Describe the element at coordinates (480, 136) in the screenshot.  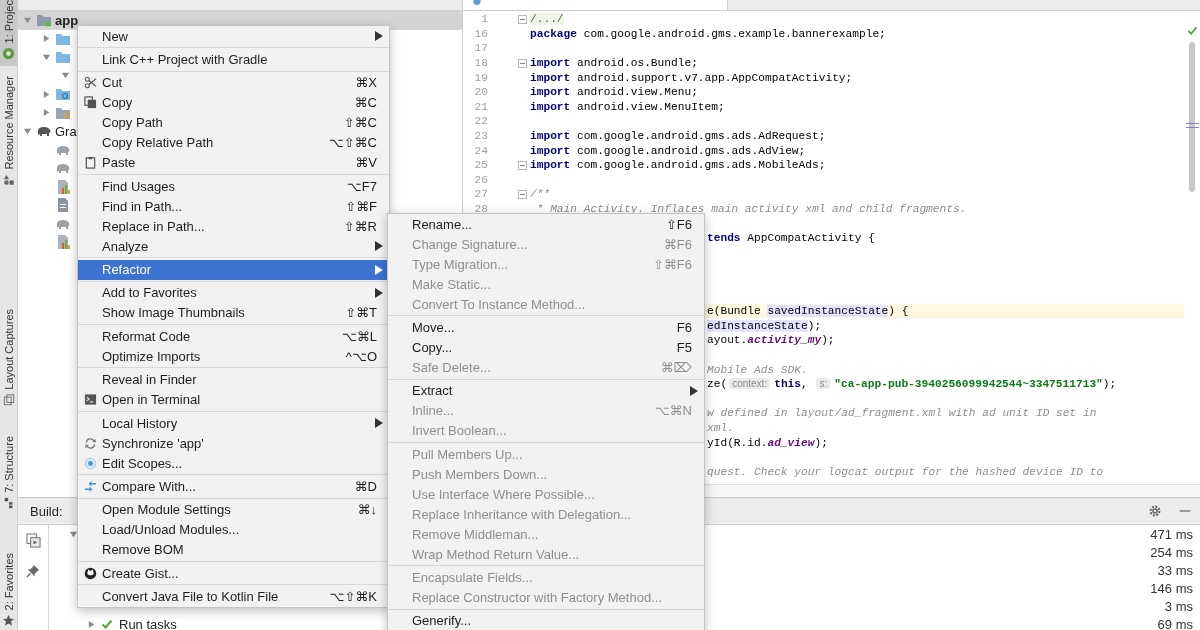
I see `line-number: 23` at that location.